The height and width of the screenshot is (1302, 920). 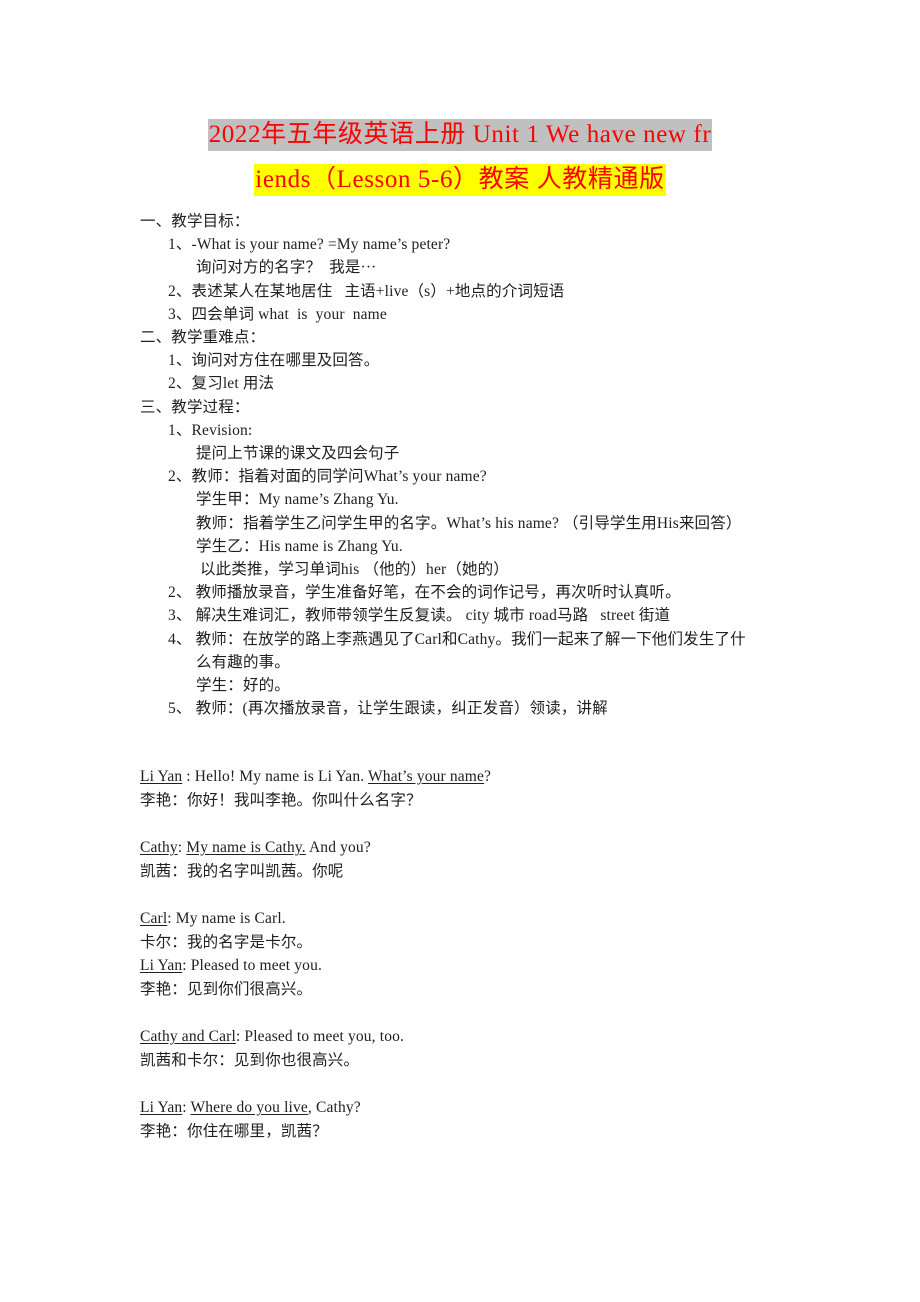 What do you see at coordinates (275, 776) in the screenshot?
I see `dialogue-text-plain-0a: : Hello! My name is Li Yan.` at bounding box center [275, 776].